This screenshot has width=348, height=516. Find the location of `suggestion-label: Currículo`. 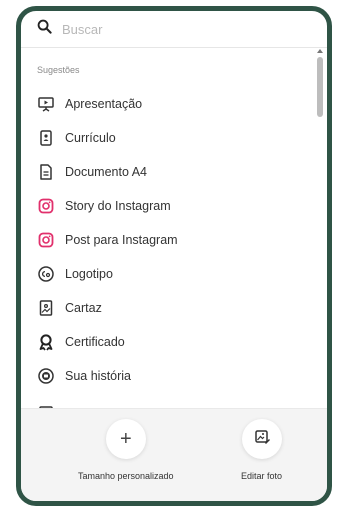

suggestion-label: Currículo is located at coordinates (90, 138).